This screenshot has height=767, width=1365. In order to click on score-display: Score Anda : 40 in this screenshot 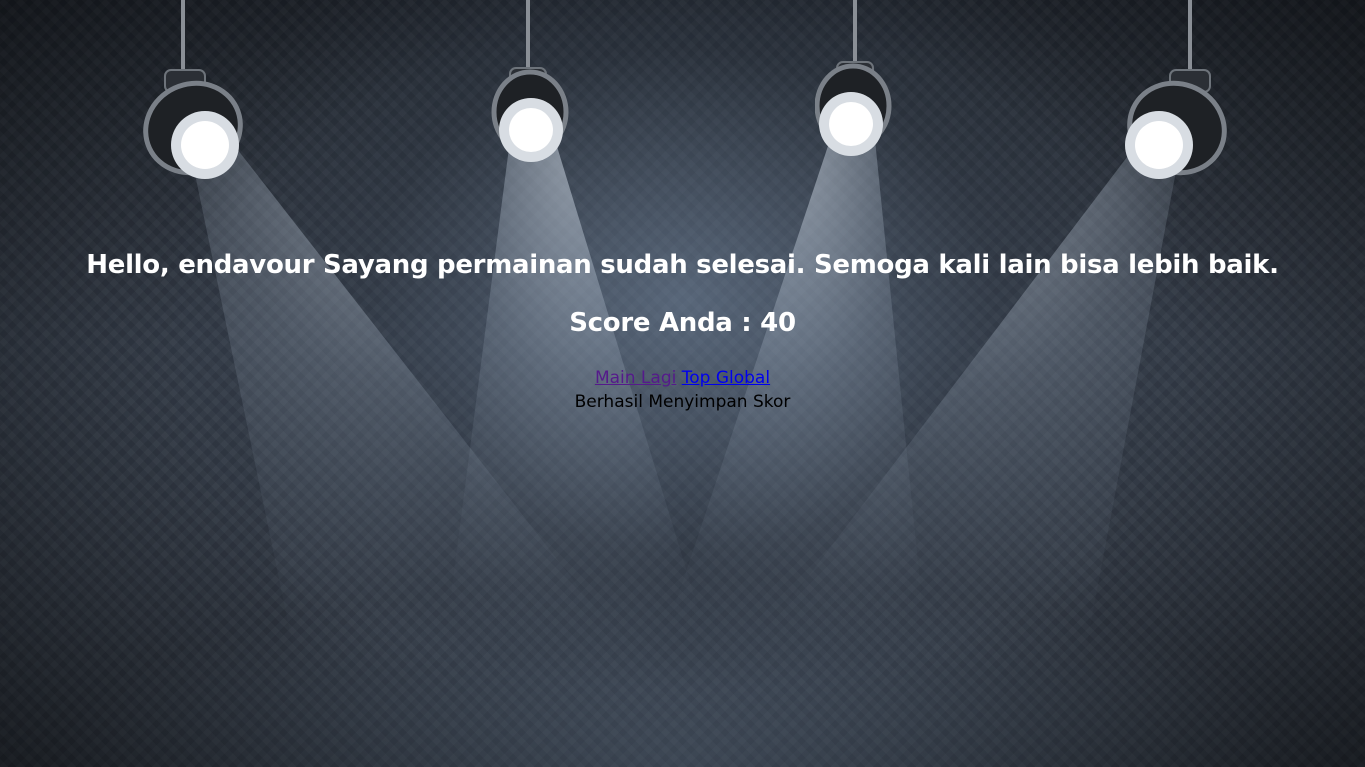, I will do `click(682, 323)`.